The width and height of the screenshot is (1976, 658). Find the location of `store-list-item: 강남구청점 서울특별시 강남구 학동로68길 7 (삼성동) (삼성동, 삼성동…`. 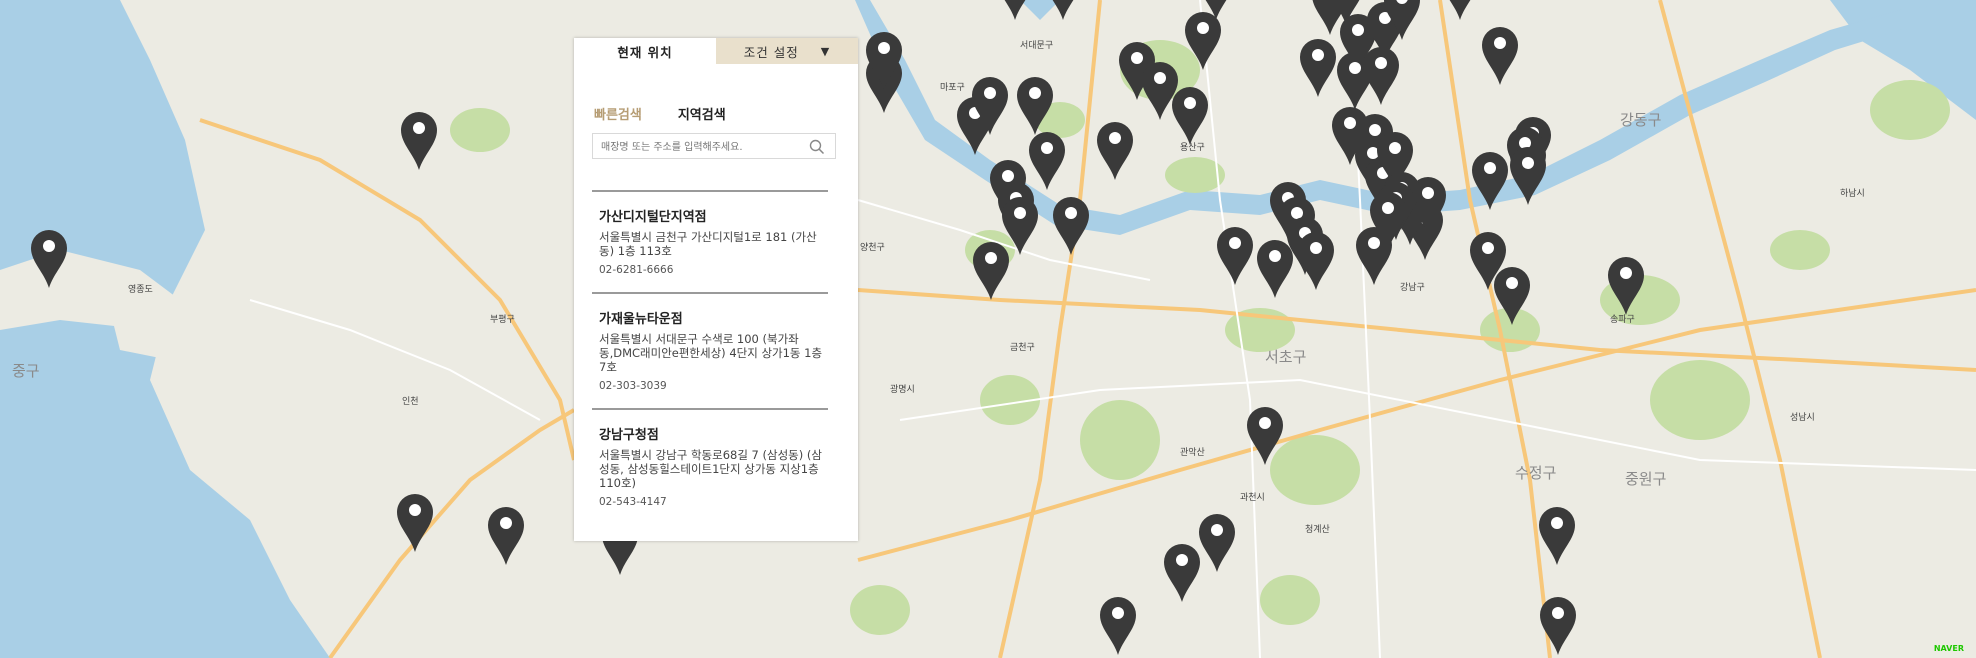

store-list-item: 강남구청점 서울특별시 강남구 학동로68길 7 (삼성동) (삼성동, 삼성동… is located at coordinates (710, 466).